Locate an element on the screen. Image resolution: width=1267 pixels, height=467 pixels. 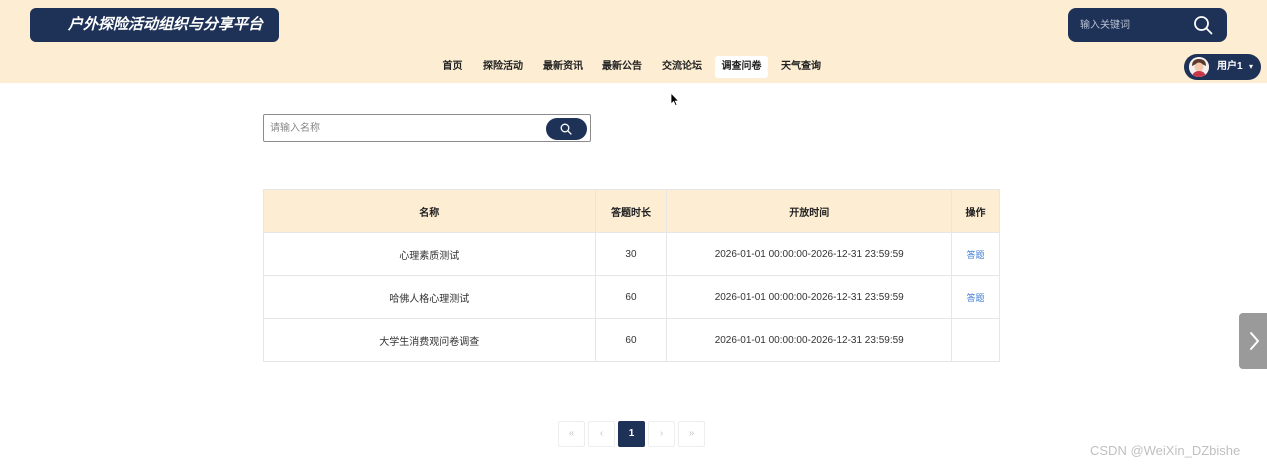
pagination-prev: ‹ is located at coordinates (601, 434).